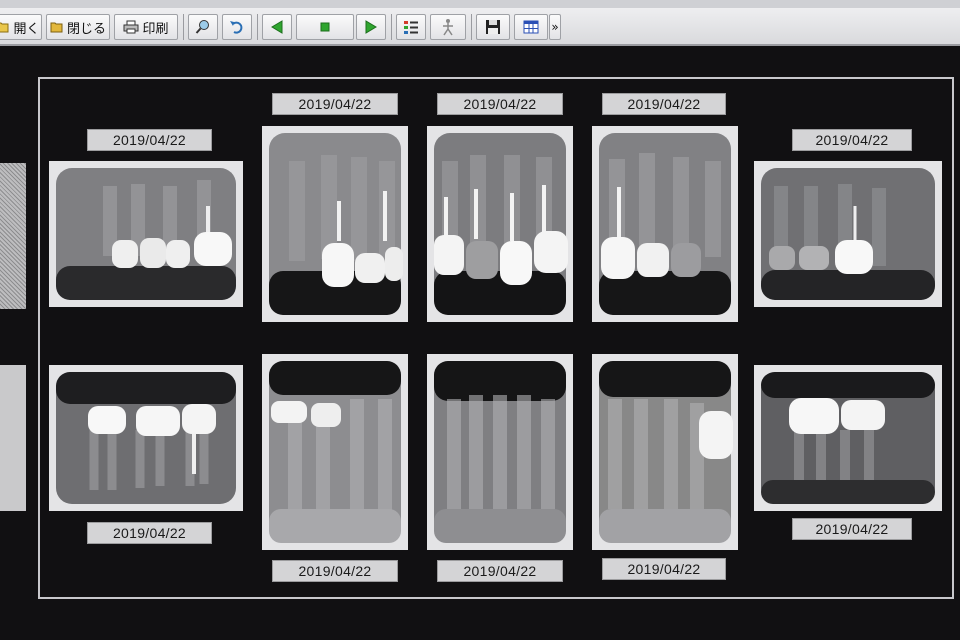 This screenshot has height=640, width=960. I want to click on print-label: 印刷, so click(155, 29).